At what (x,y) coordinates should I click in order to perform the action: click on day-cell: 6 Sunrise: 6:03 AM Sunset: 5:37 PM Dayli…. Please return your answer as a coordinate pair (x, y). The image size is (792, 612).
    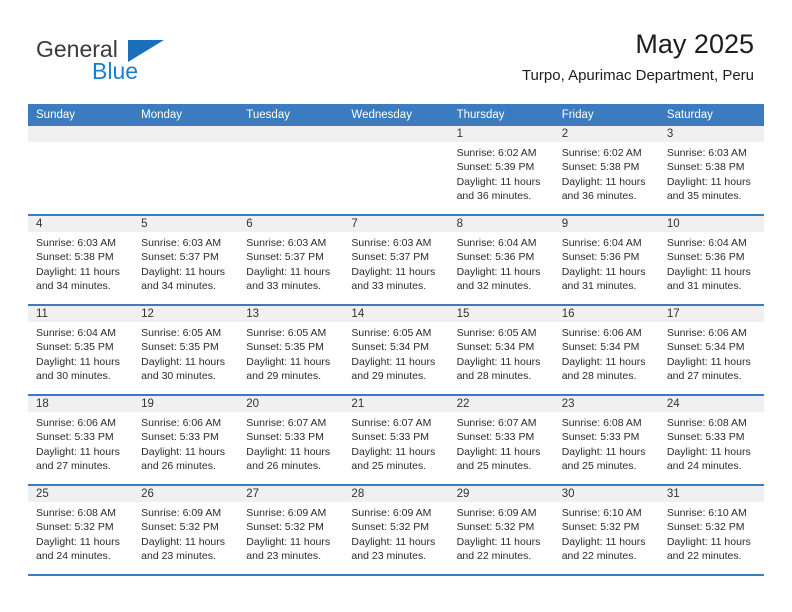
    Looking at the image, I should click on (291, 260).